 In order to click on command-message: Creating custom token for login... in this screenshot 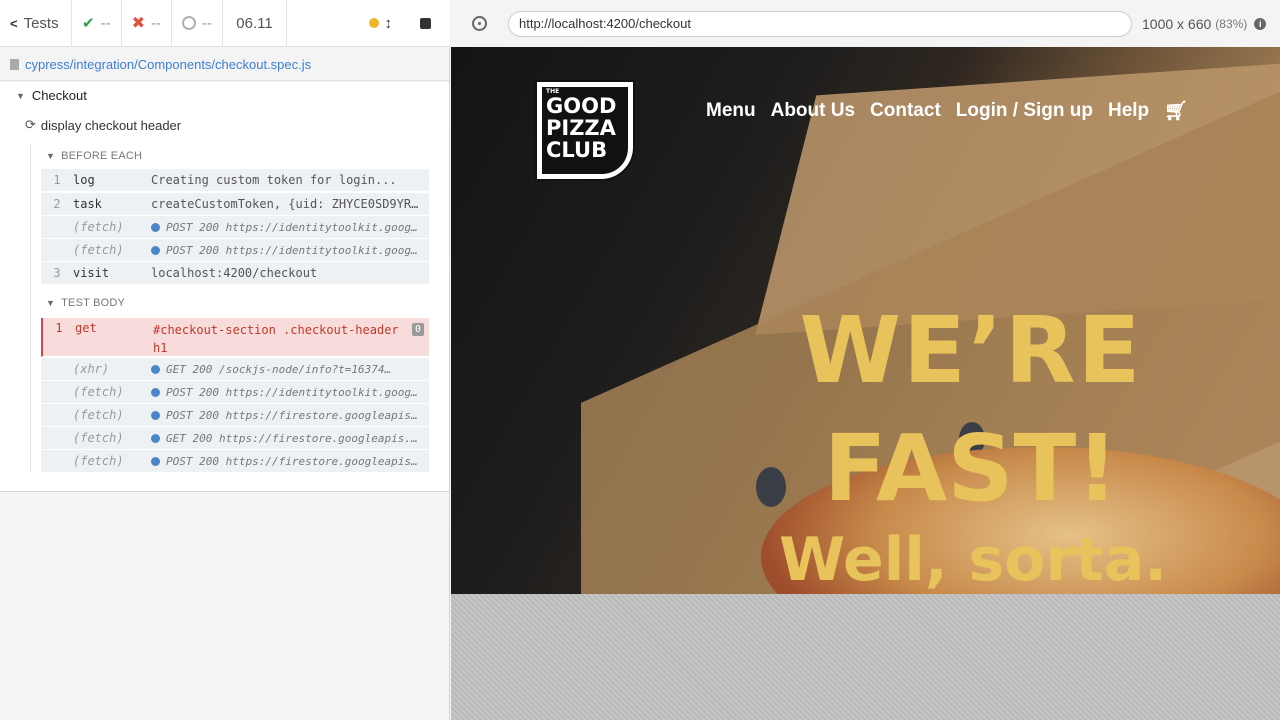, I will do `click(274, 180)`.